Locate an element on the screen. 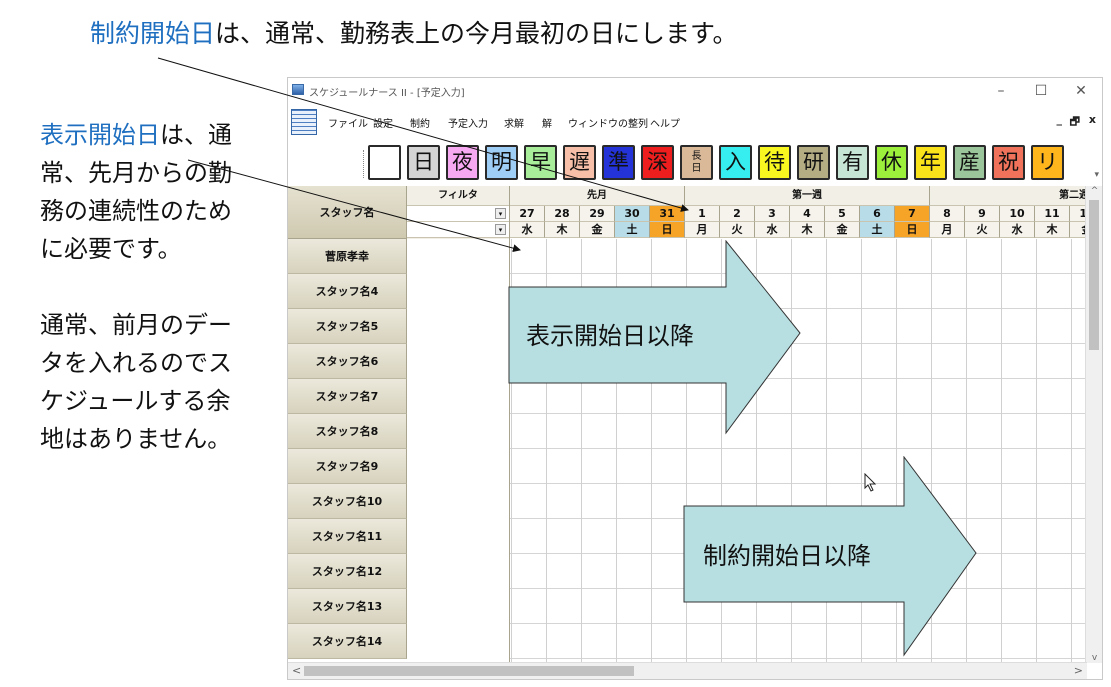 The width and height of the screenshot is (1111, 687). display-start-label: 表示開始日以降 is located at coordinates (610, 336).